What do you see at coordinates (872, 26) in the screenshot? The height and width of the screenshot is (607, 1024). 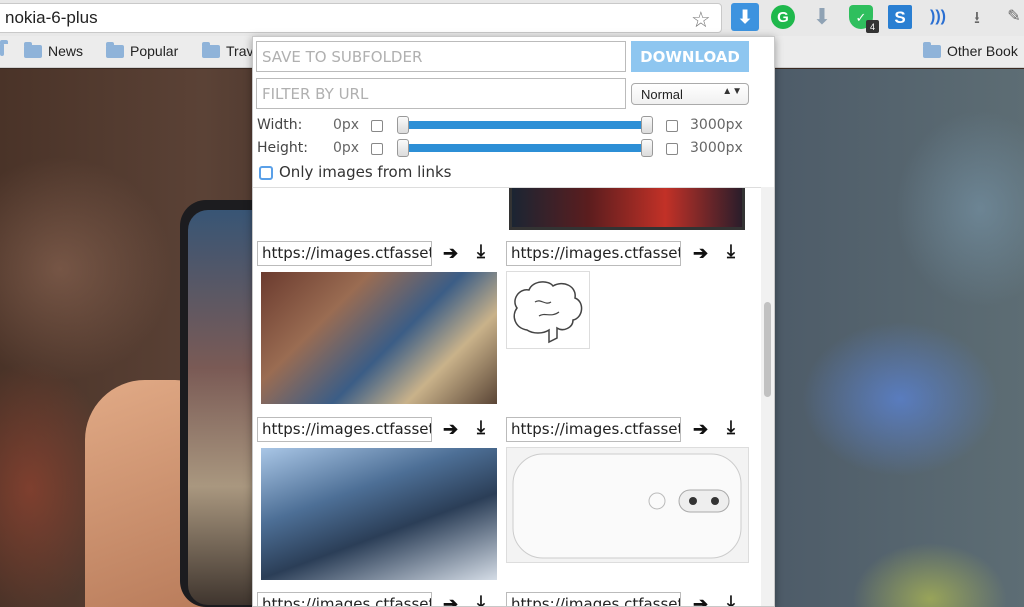 I see `shield-extension-badge: 4` at bounding box center [872, 26].